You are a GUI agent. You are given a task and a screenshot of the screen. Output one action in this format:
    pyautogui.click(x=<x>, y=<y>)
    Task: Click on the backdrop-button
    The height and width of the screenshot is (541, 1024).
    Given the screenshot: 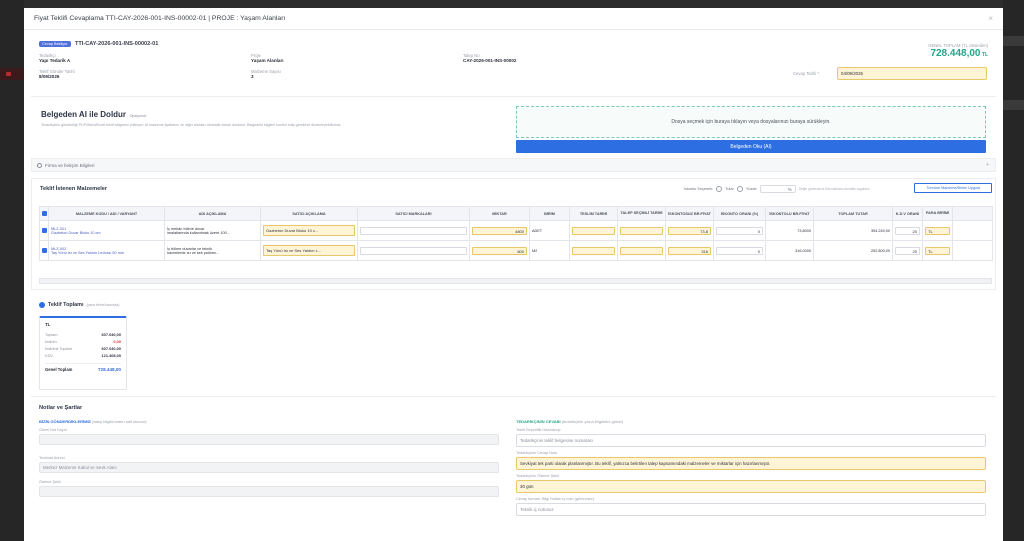 What is the action you would take?
    pyautogui.click(x=1013, y=105)
    